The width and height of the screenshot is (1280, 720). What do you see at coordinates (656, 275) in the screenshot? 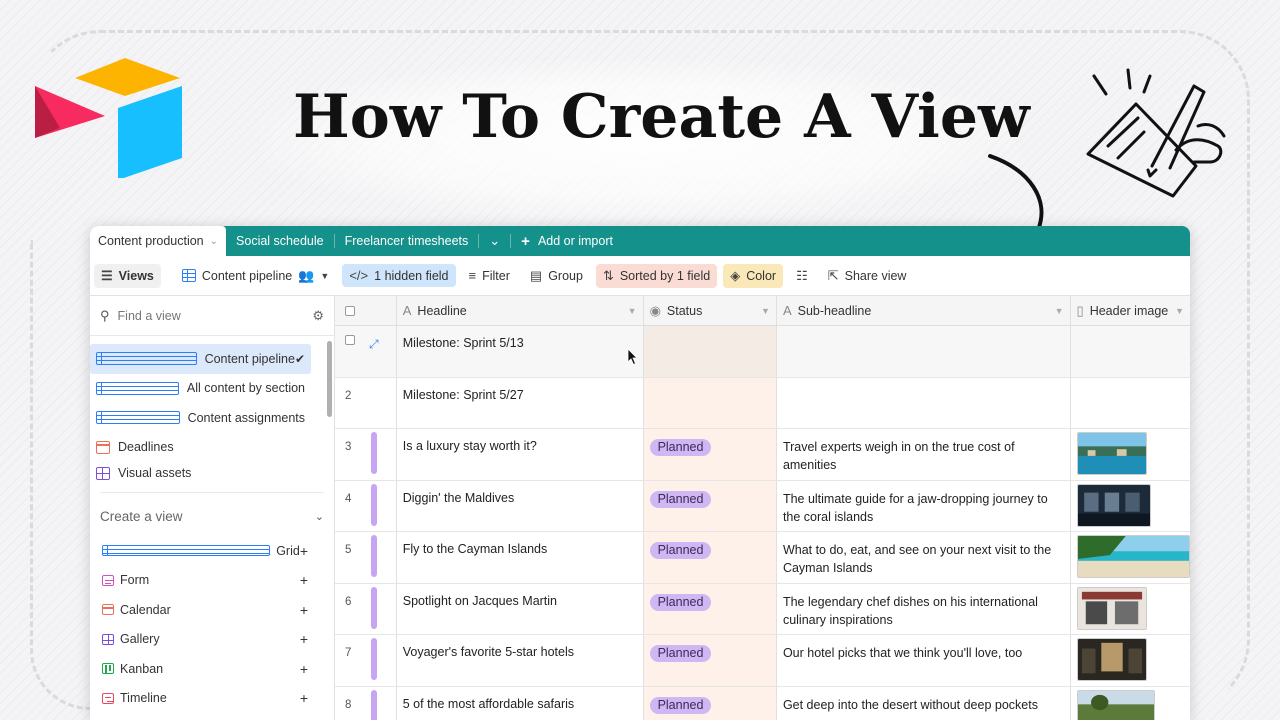
I see `sort-button: ⇅ Sorted by 1 field` at bounding box center [656, 275].